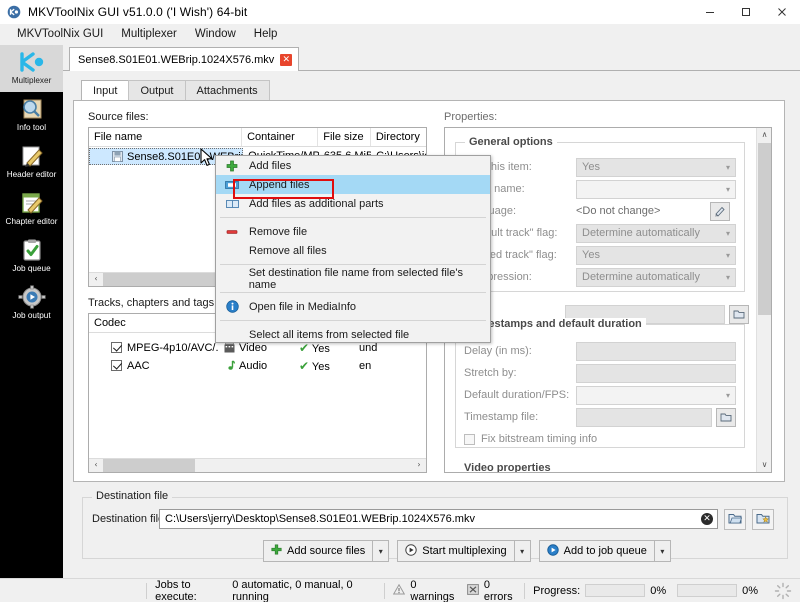 The image size is (800, 602). What do you see at coordinates (656, 255) in the screenshot?
I see `forced-track-flag-combo: Yes ▾` at bounding box center [656, 255].